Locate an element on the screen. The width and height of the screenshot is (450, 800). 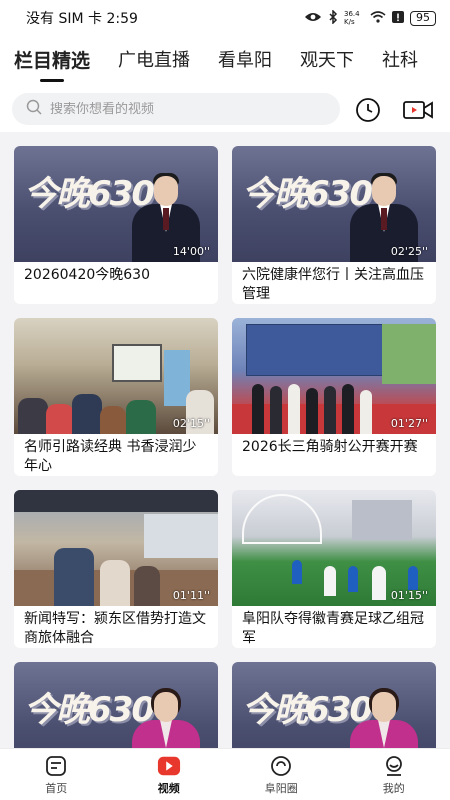
video-thumbnail: 今晚630 02'25'' is located at coordinates (334, 204).